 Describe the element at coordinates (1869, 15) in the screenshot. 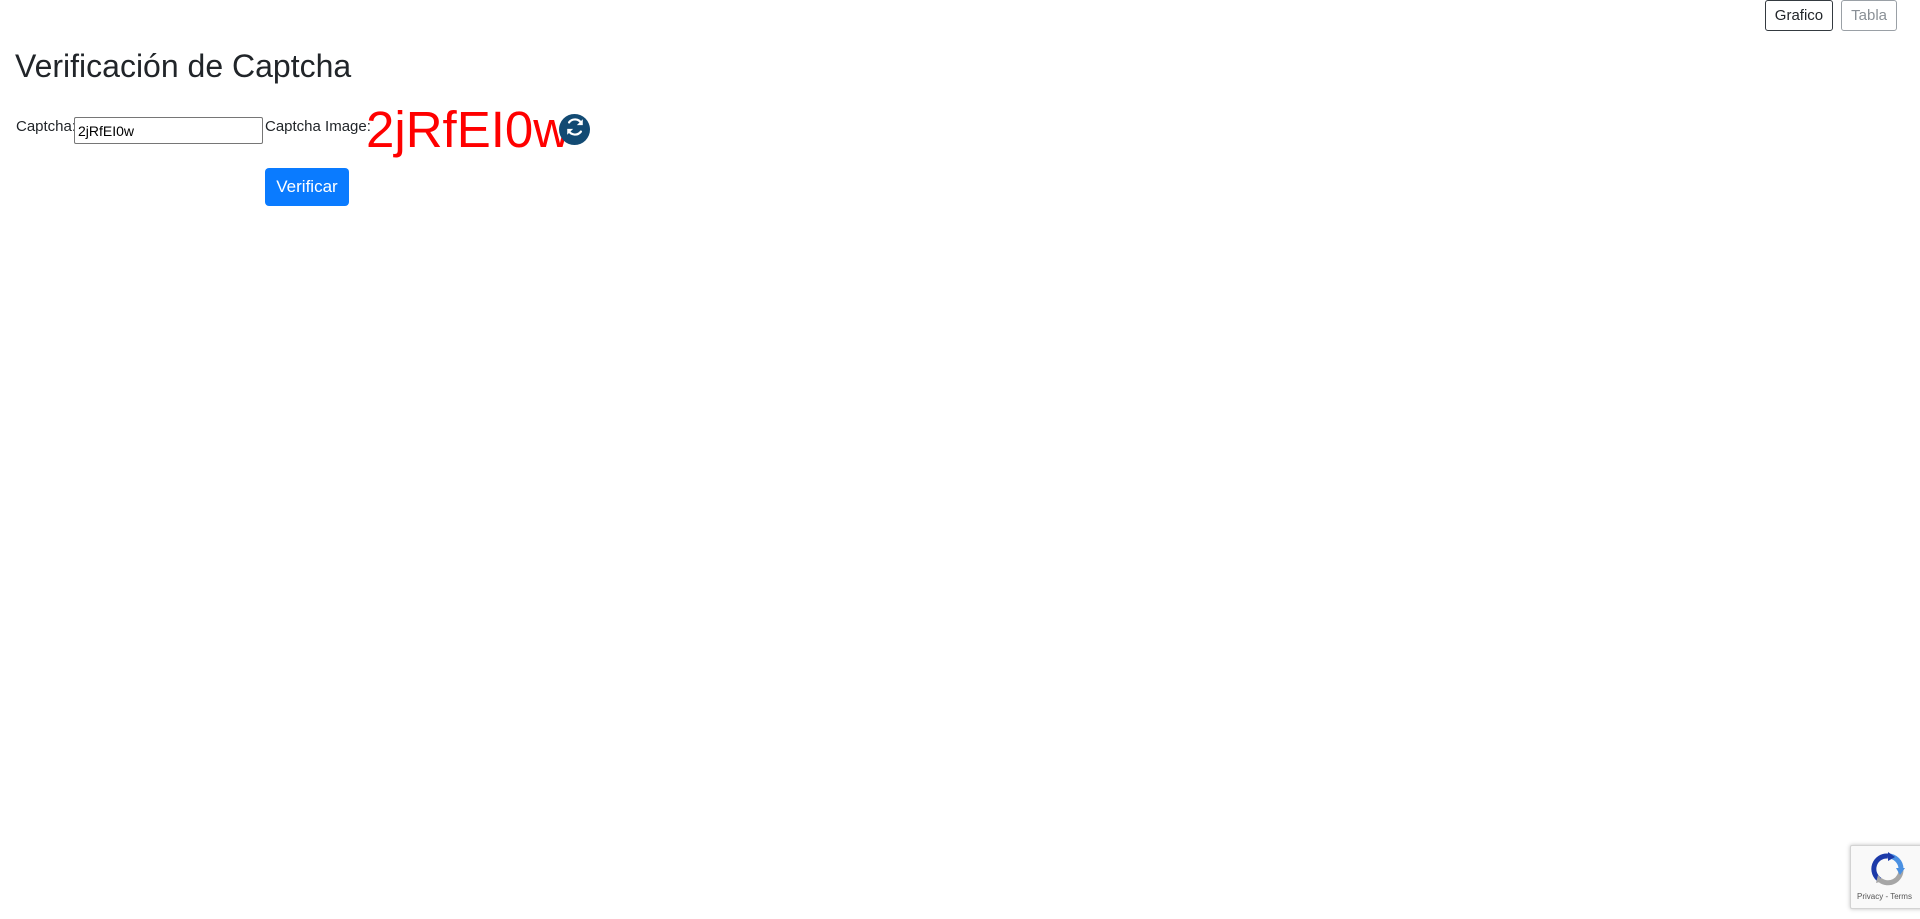

I see `table-view-button: Tabla` at that location.